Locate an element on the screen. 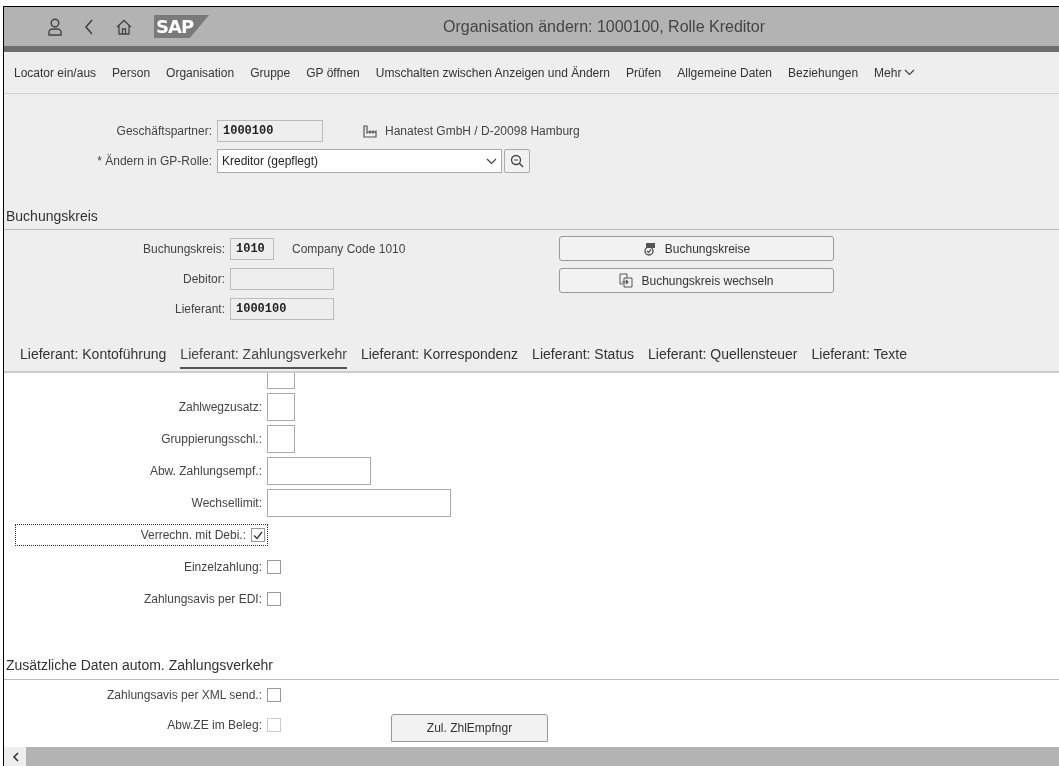 This screenshot has height=766, width=1059. tab: Lieferant: Zahlungsverkehr is located at coordinates (263, 357).